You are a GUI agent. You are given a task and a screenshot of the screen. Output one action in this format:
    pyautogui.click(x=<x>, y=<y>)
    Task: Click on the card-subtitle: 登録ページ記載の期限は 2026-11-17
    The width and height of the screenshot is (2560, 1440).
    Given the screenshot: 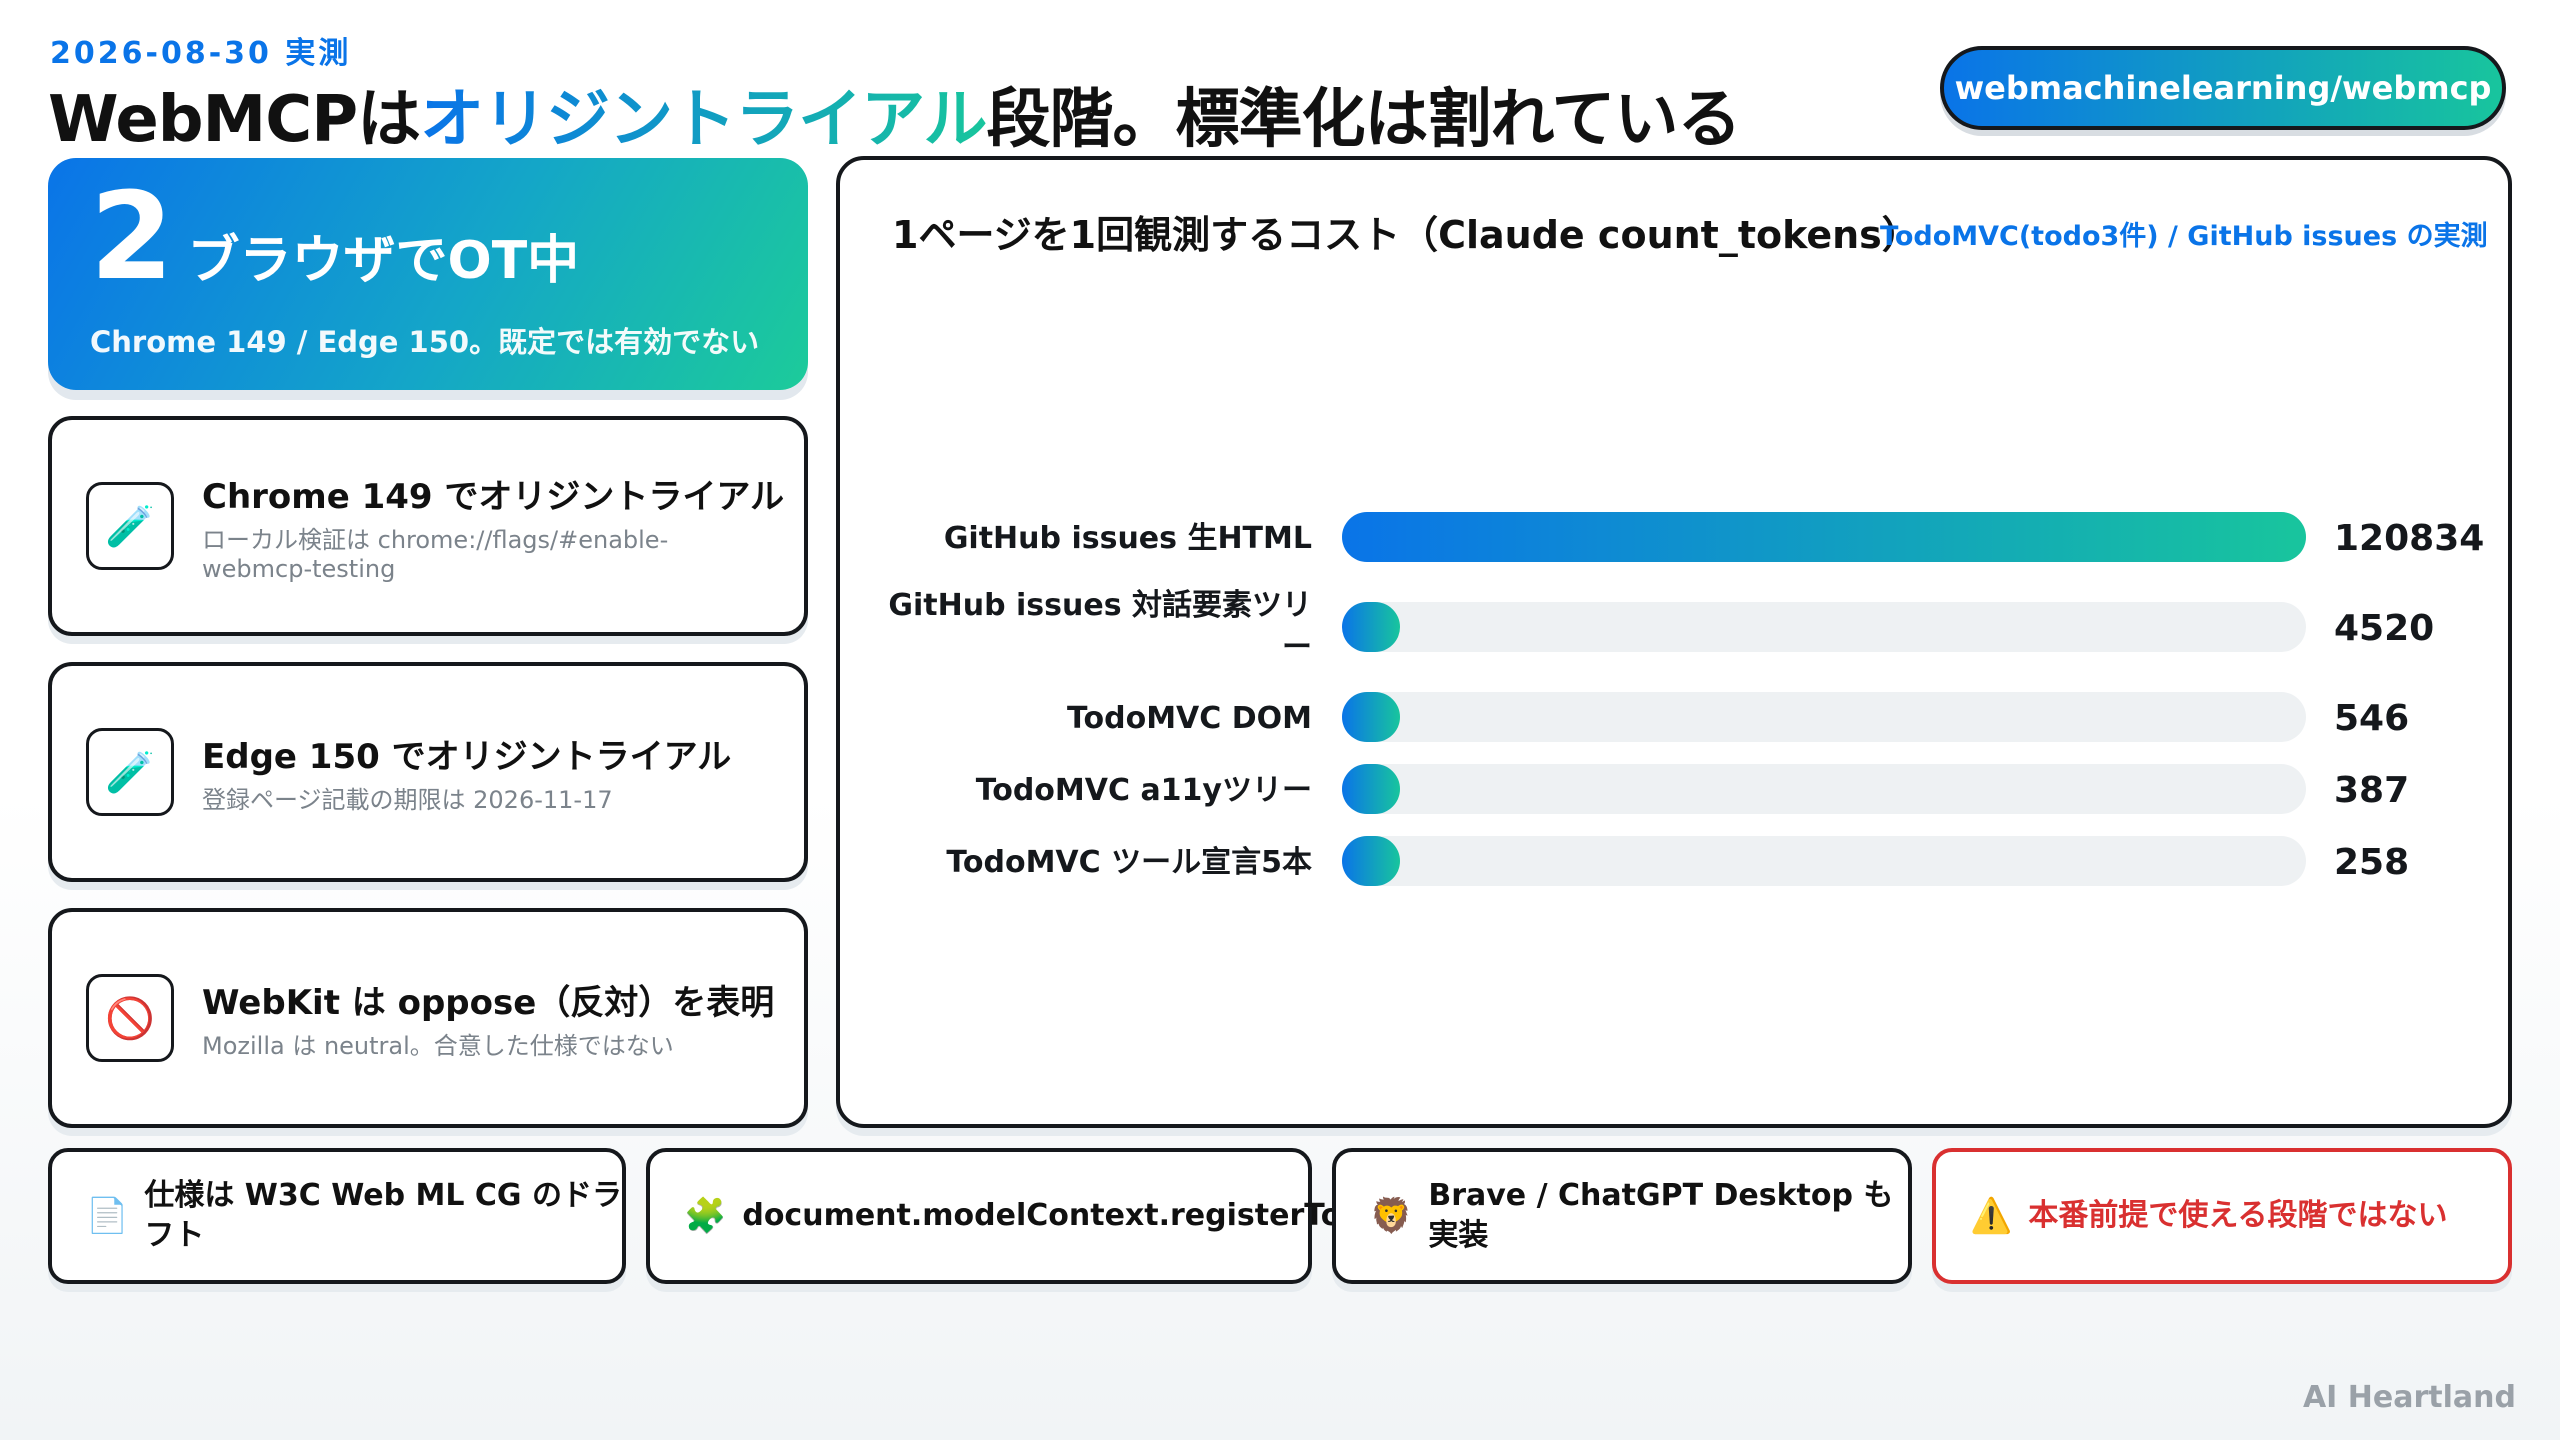 What is the action you would take?
    pyautogui.click(x=407, y=800)
    